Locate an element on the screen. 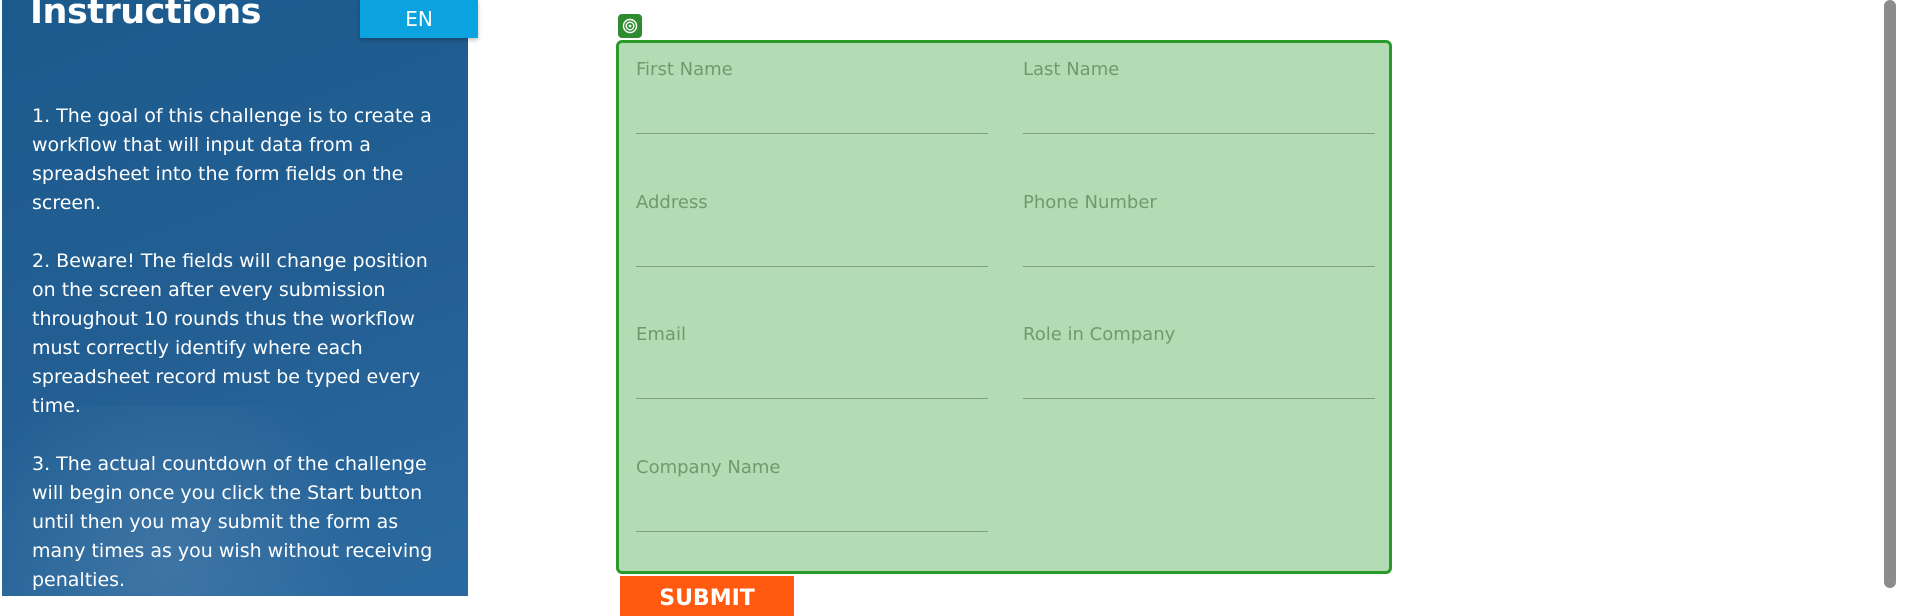  email-label: Email is located at coordinates (661, 334).